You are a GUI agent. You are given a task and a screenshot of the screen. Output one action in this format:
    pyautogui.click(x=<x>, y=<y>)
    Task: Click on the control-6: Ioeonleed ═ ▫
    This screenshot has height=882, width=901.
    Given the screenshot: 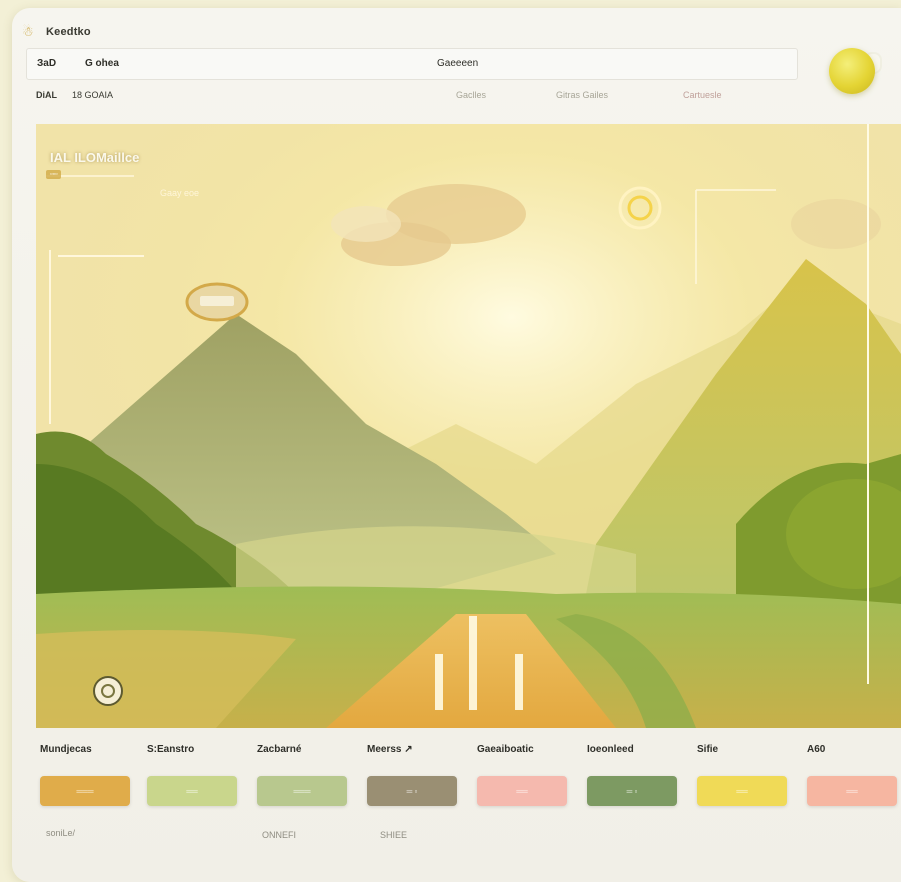 What is the action you would take?
    pyautogui.click(x=632, y=775)
    